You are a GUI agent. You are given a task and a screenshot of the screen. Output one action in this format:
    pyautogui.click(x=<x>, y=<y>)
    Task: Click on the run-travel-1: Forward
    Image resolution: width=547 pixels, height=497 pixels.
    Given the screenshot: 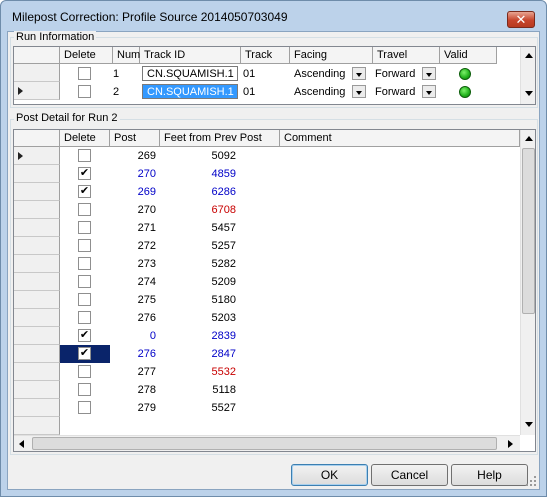 What is the action you would take?
    pyautogui.click(x=395, y=74)
    